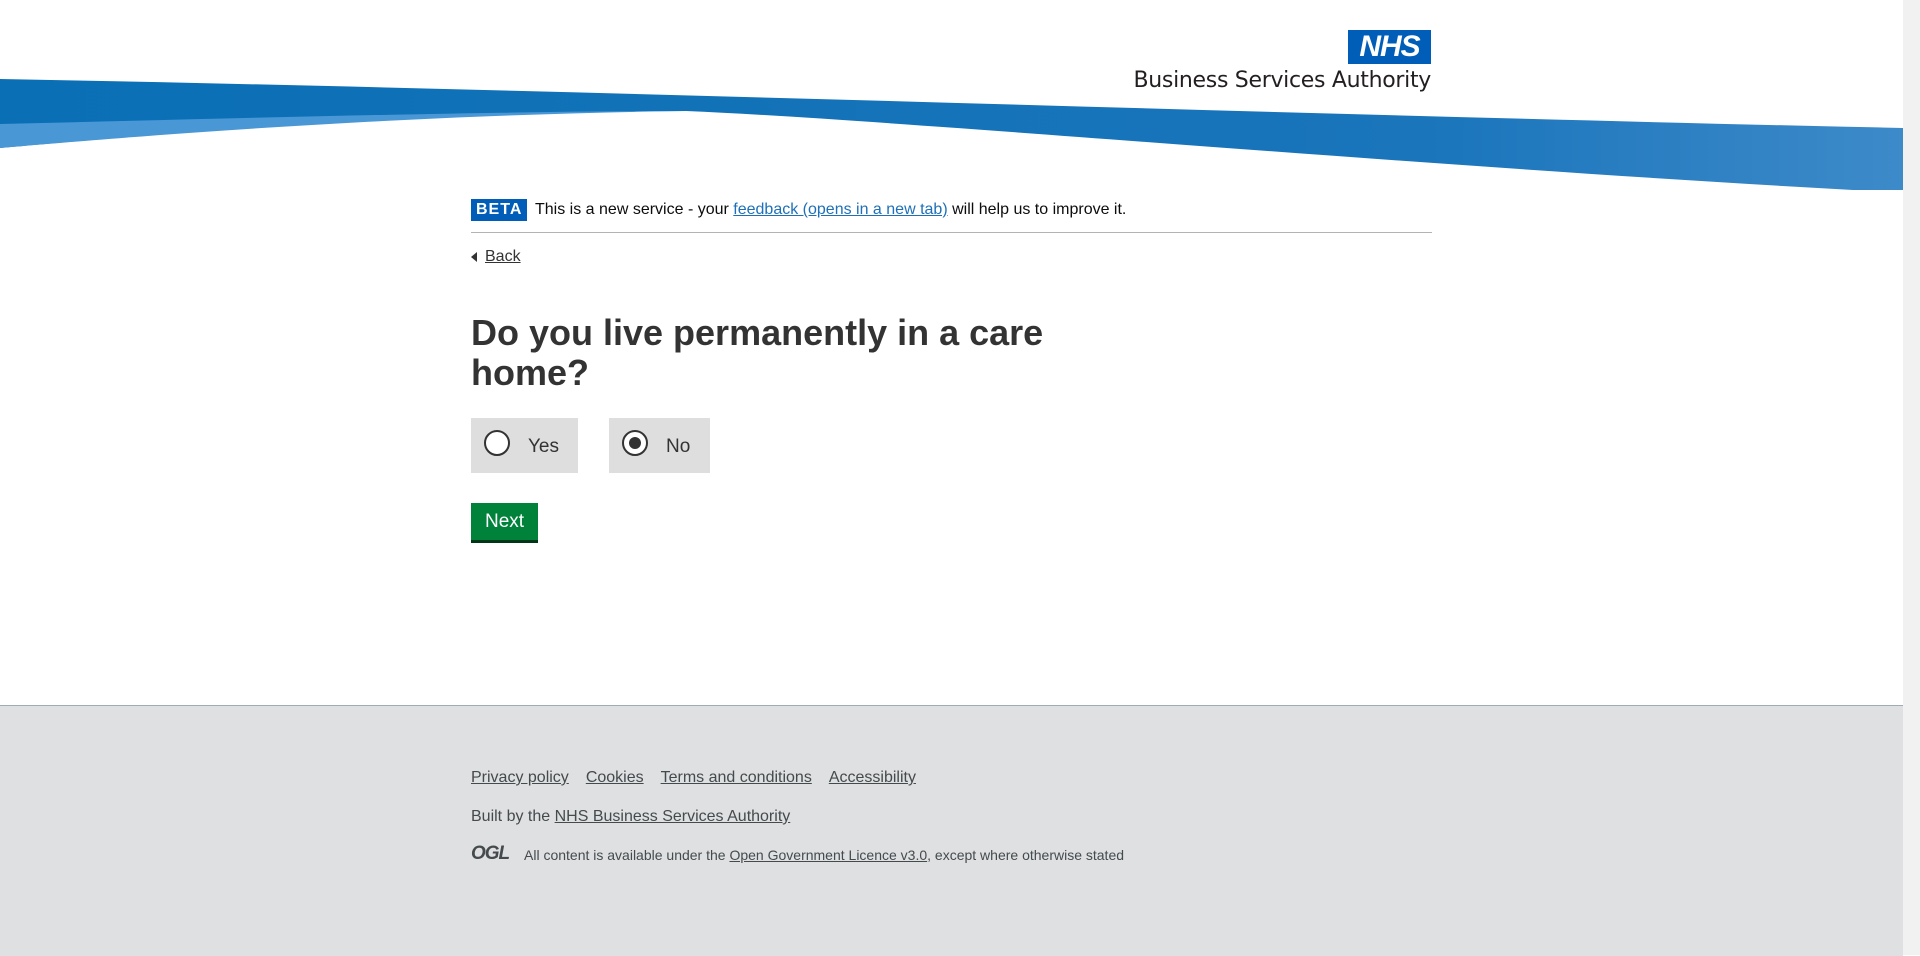 The height and width of the screenshot is (956, 1920). Describe the element at coordinates (1282, 80) in the screenshot. I see `organisation-name: Business Services Authority` at that location.